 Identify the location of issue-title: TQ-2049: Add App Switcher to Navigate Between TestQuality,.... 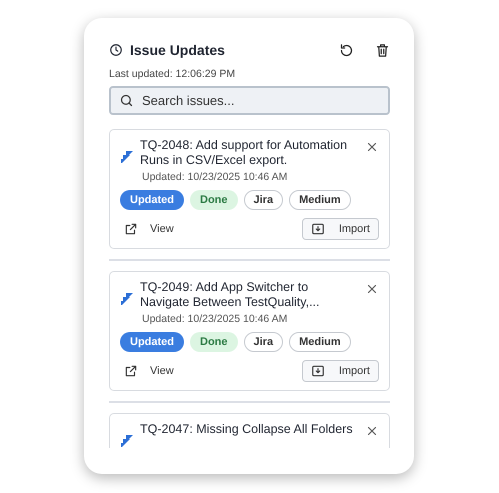
(230, 295).